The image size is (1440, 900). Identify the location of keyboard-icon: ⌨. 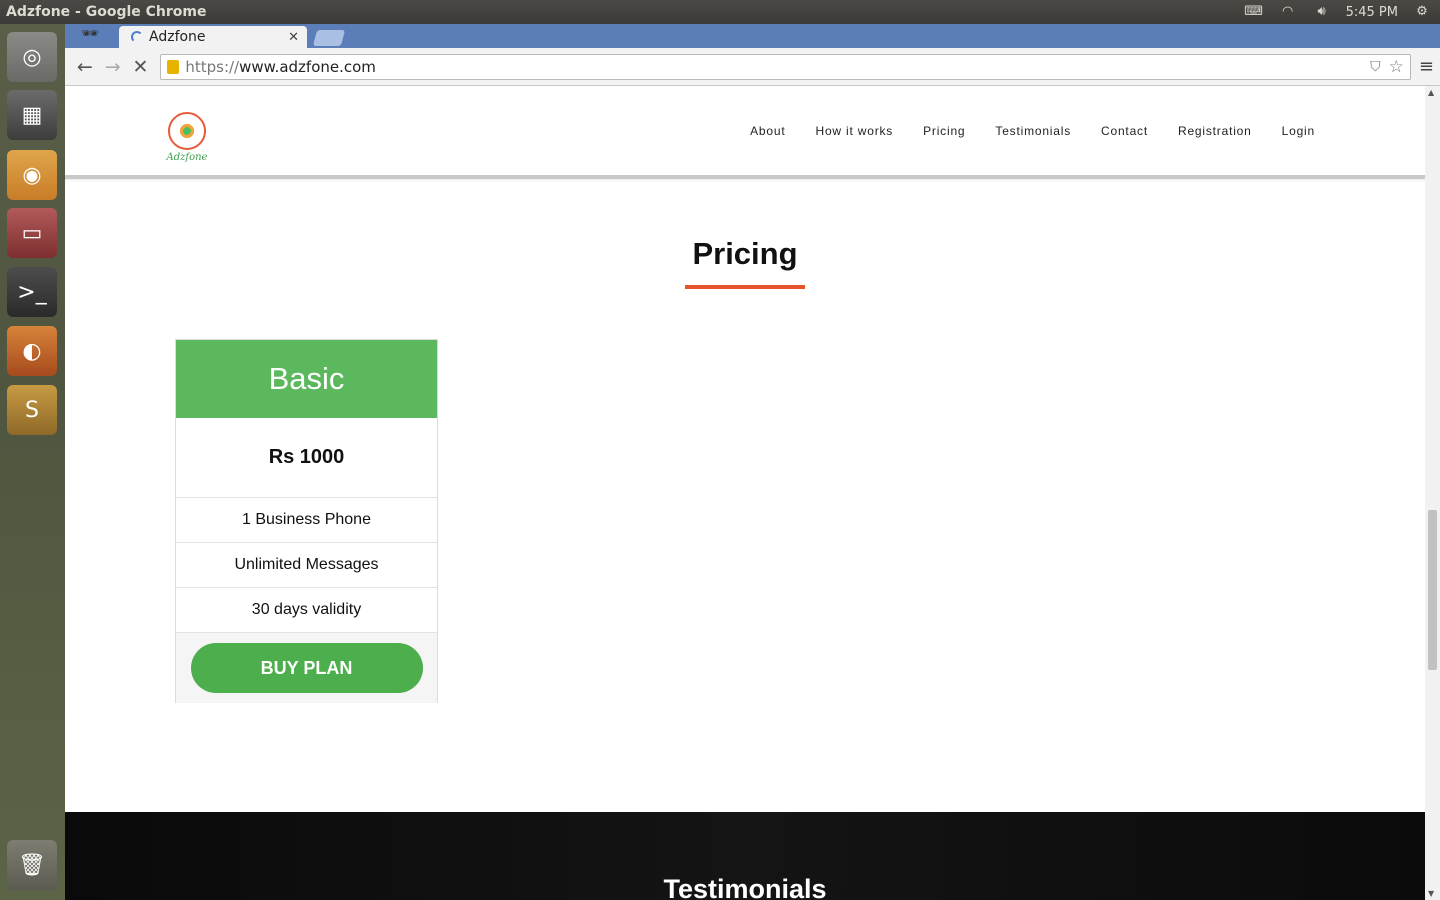
(1254, 12).